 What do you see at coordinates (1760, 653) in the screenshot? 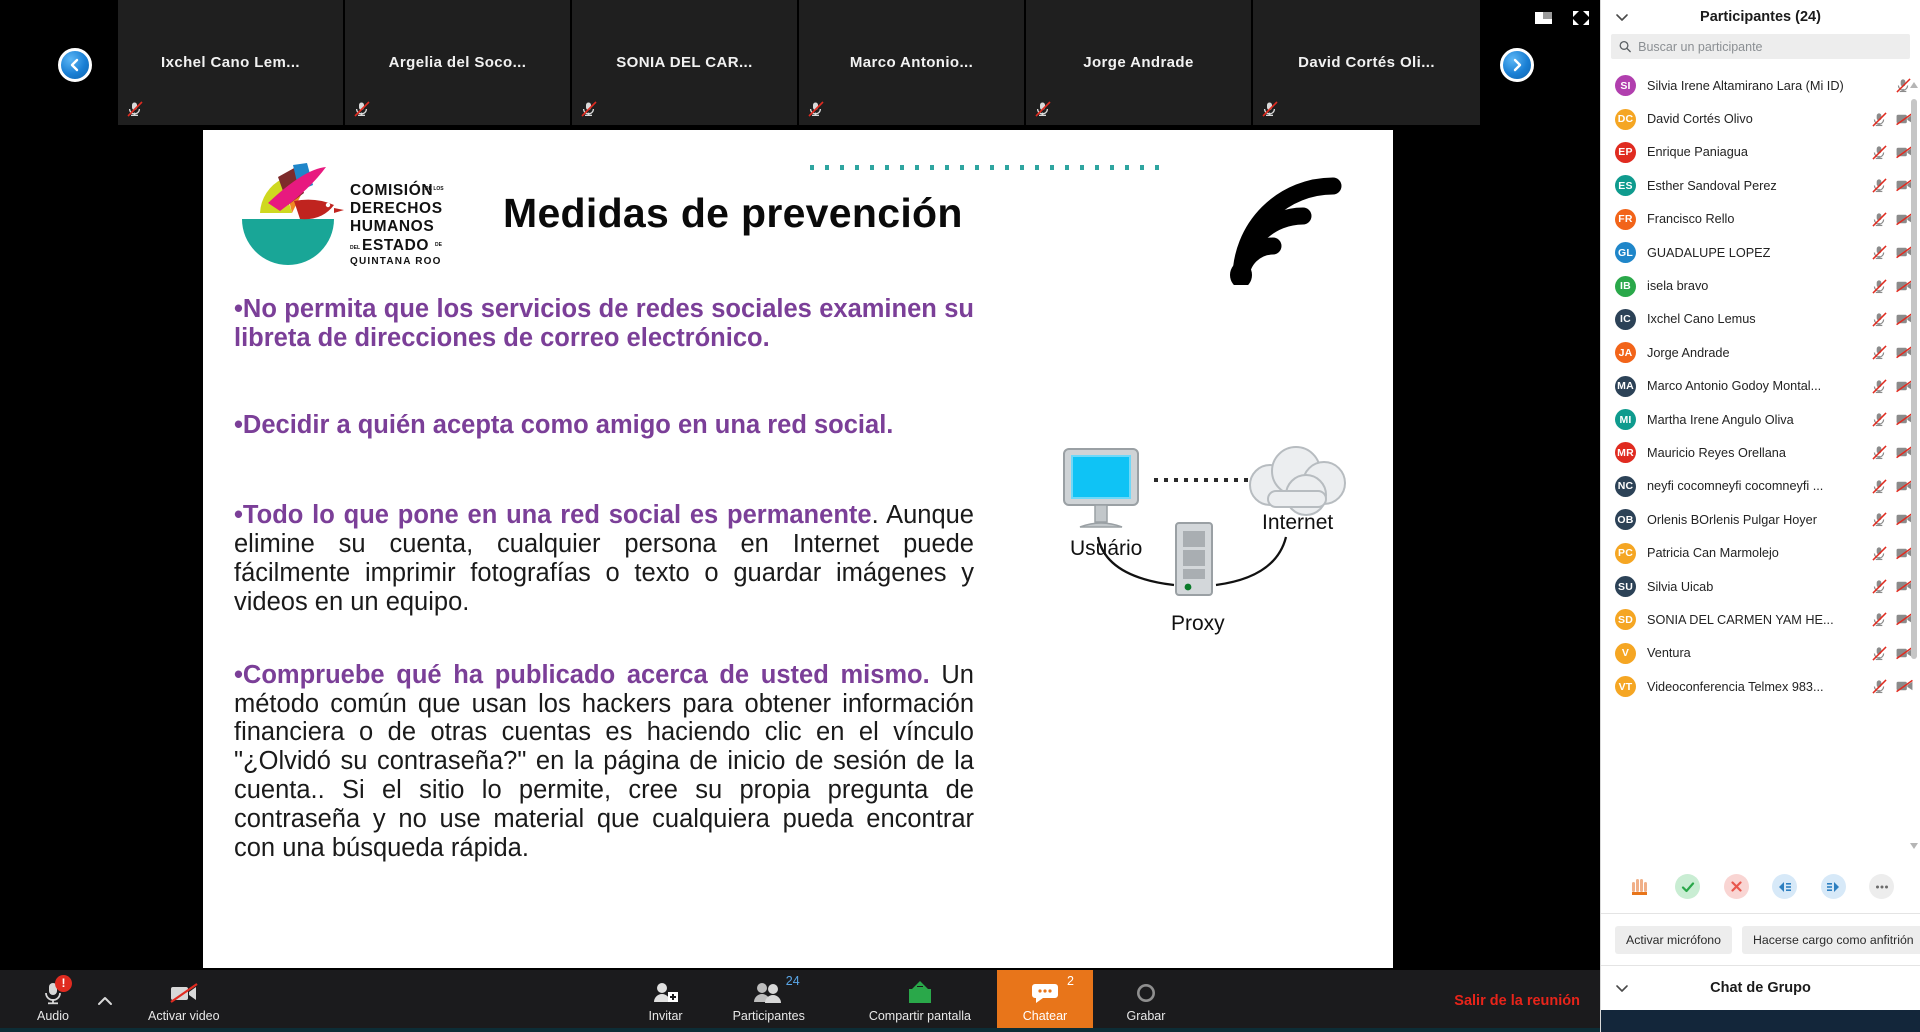
I see `participant-row: V Ventura` at bounding box center [1760, 653].